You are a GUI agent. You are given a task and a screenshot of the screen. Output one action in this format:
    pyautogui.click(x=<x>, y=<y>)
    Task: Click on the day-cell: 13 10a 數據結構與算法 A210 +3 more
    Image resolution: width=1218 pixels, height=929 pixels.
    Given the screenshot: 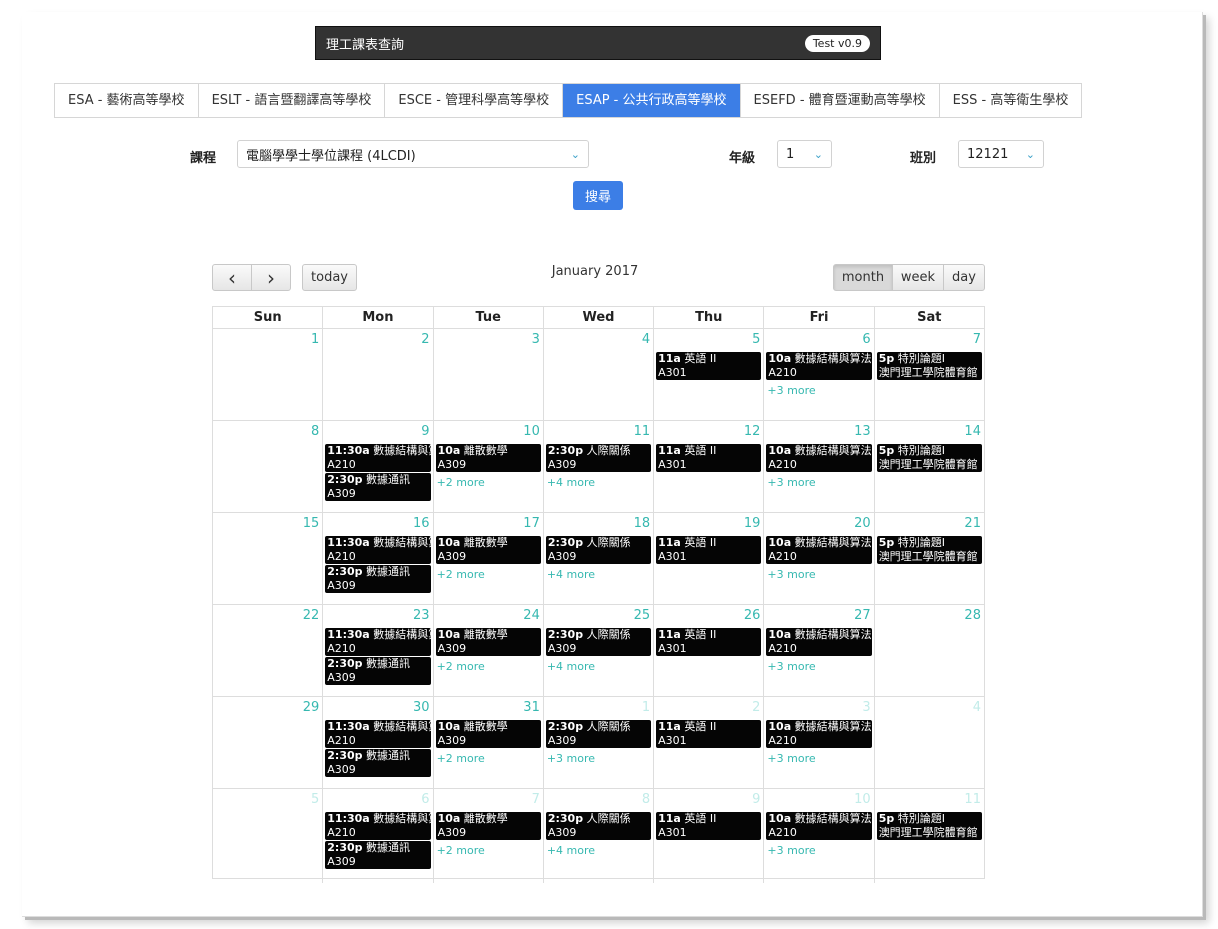 What is the action you would take?
    pyautogui.click(x=819, y=466)
    